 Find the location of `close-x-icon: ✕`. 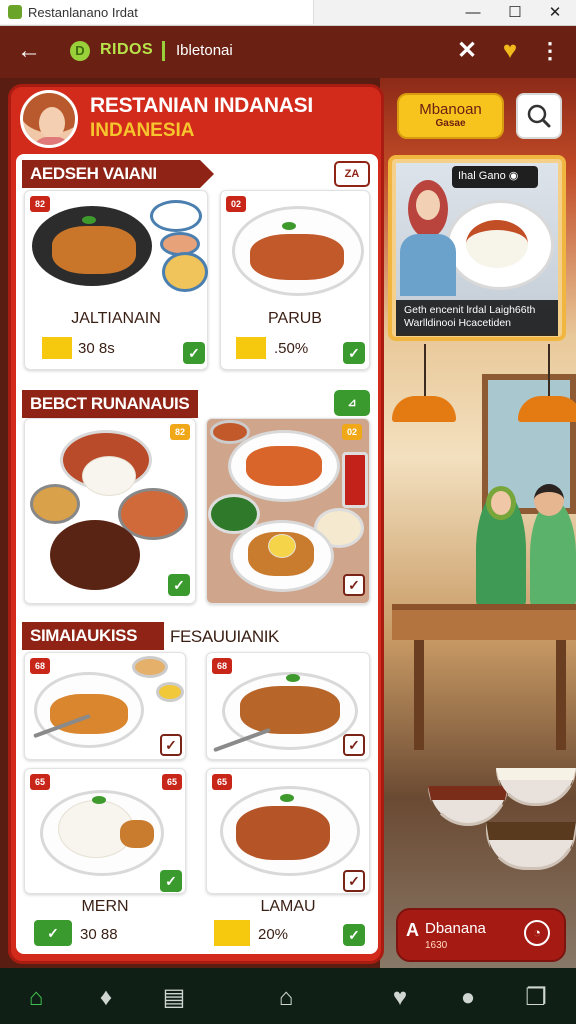

close-x-icon: ✕ is located at coordinates (467, 51).